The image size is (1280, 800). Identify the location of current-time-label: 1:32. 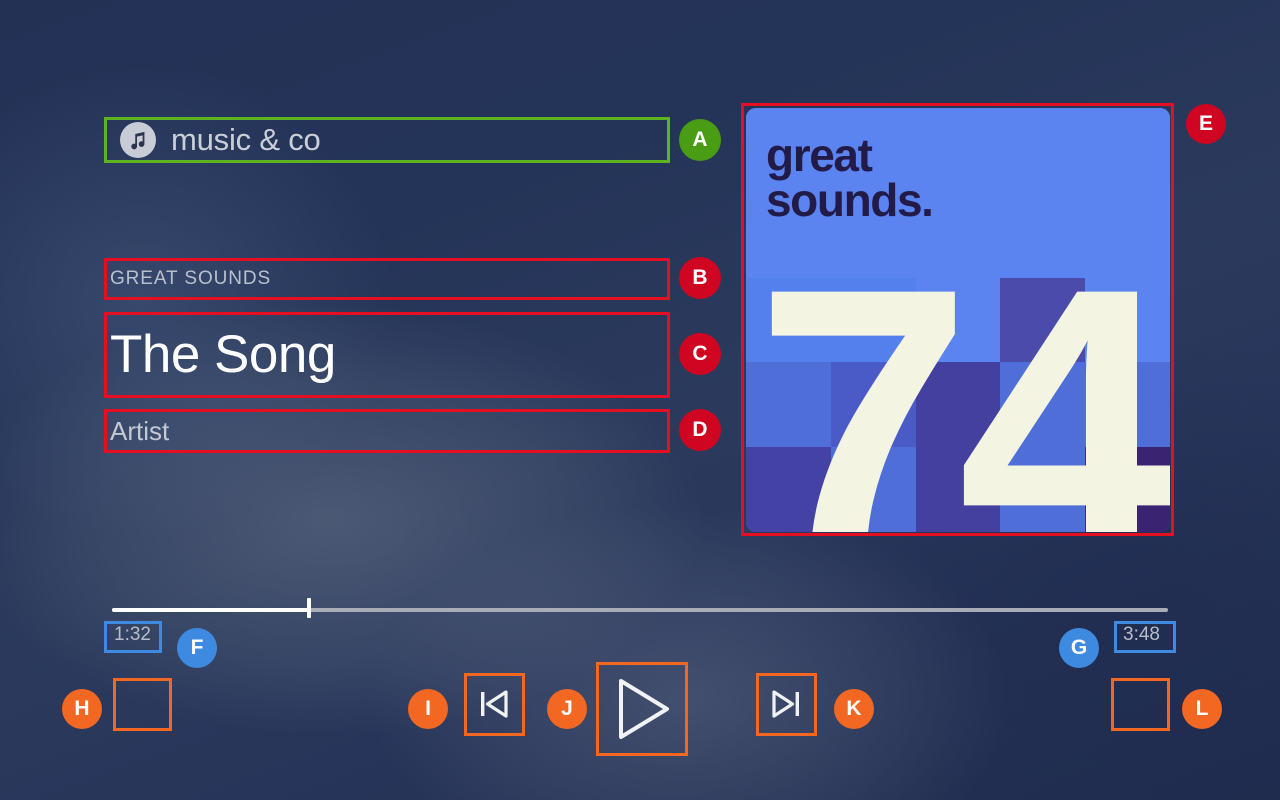
(132, 634).